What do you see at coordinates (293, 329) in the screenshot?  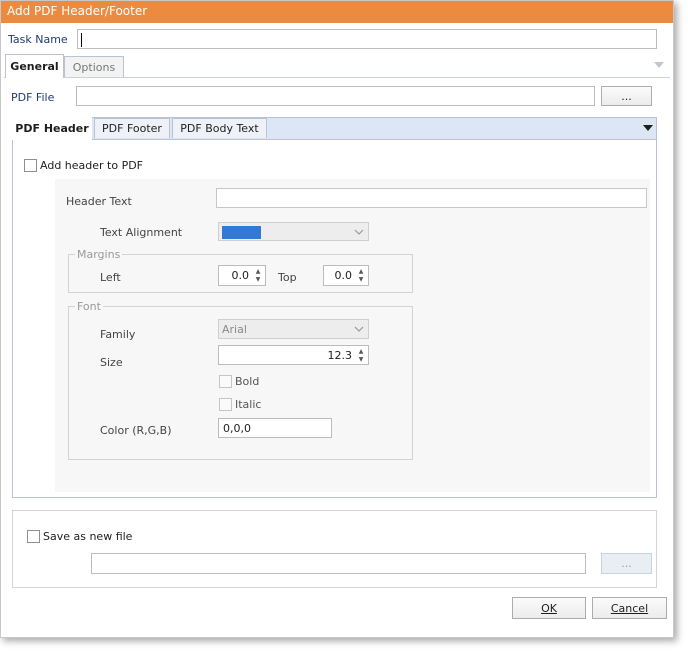 I see `font-family-select: Arial` at bounding box center [293, 329].